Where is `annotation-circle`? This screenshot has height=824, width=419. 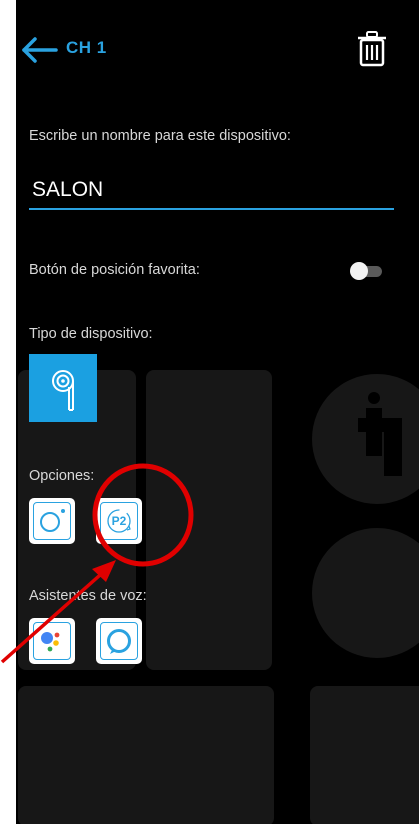
annotation-circle is located at coordinates (143, 515).